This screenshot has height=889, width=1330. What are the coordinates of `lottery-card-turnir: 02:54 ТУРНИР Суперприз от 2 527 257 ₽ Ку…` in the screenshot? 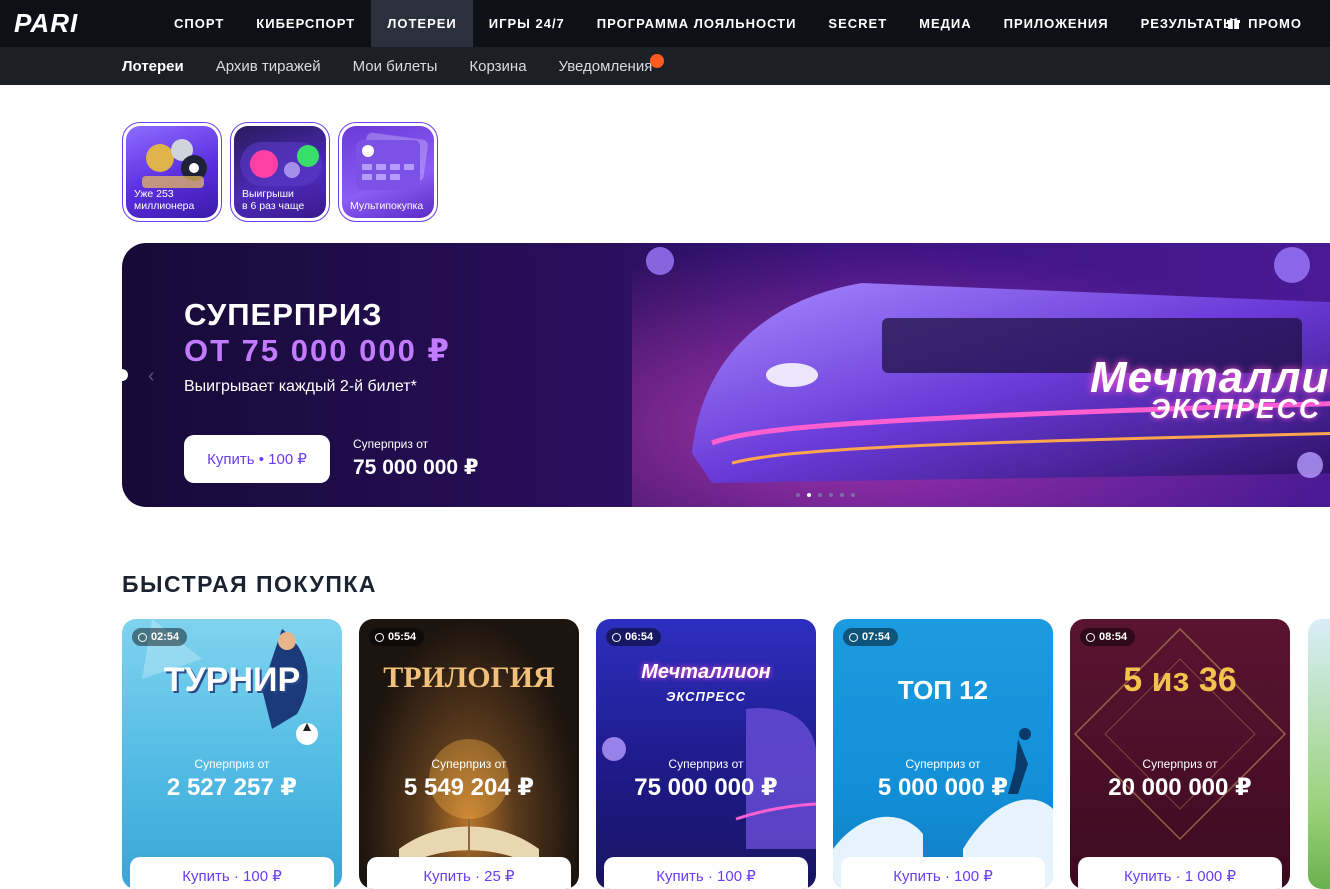 It's located at (232, 754).